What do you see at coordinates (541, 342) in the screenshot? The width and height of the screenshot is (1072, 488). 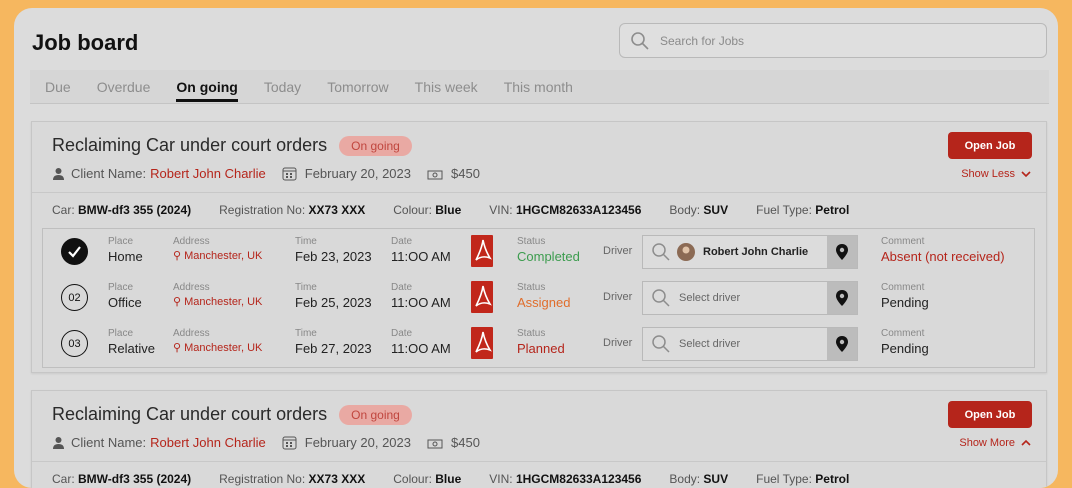 I see `status-cell: Status Planned` at bounding box center [541, 342].